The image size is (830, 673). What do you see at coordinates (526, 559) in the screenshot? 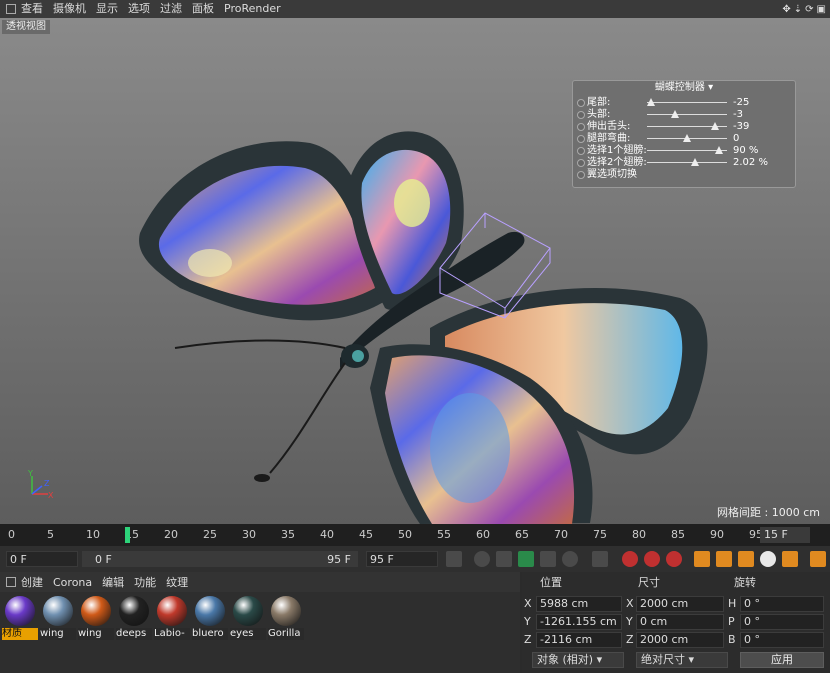
I see `play-icon` at bounding box center [526, 559].